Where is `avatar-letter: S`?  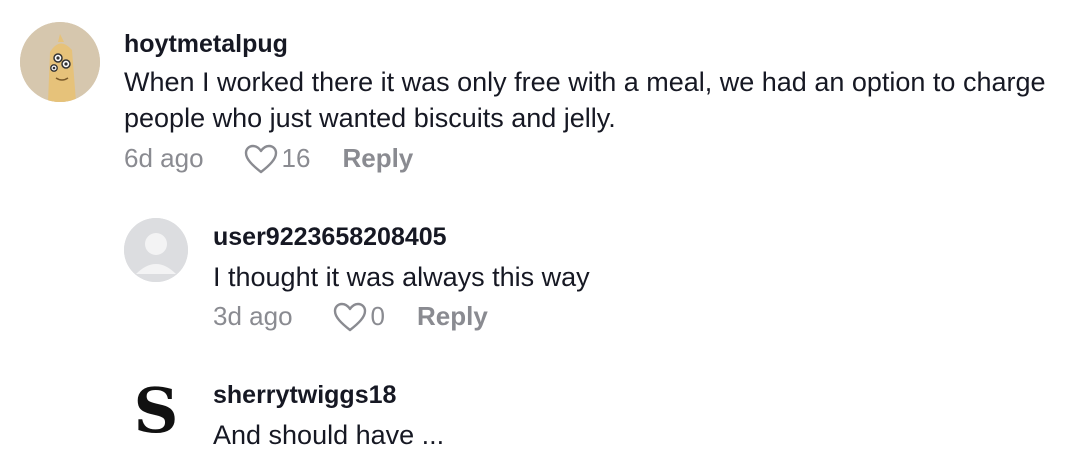
avatar-letter: S is located at coordinates (156, 408).